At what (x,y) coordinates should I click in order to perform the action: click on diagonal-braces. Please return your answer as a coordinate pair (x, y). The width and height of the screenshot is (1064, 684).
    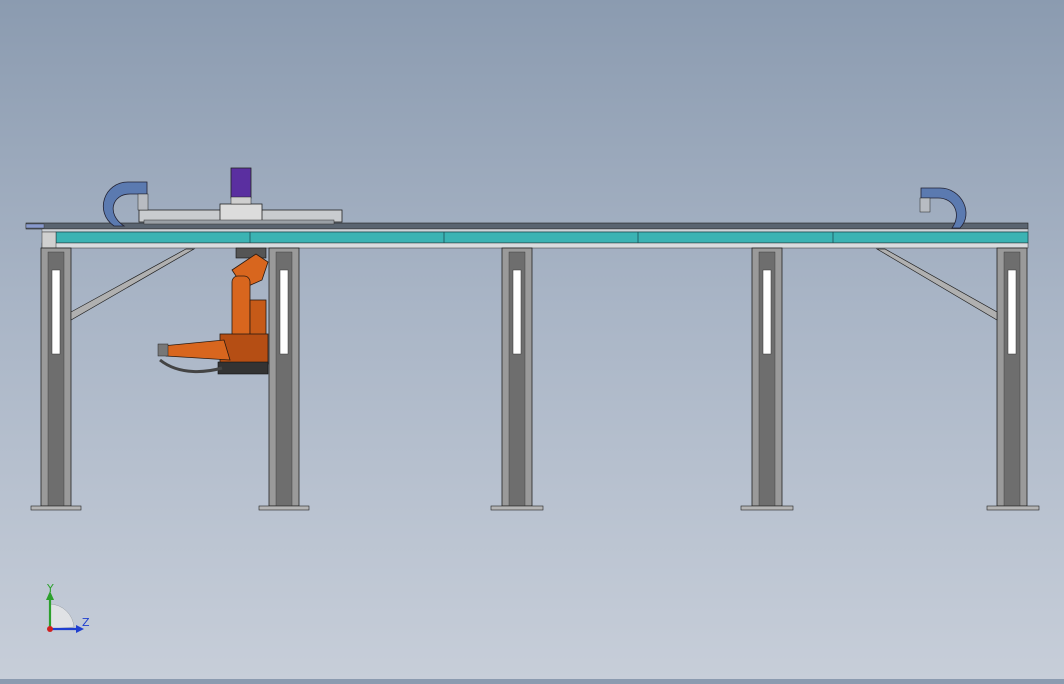
    Looking at the image, I should click on (534, 284).